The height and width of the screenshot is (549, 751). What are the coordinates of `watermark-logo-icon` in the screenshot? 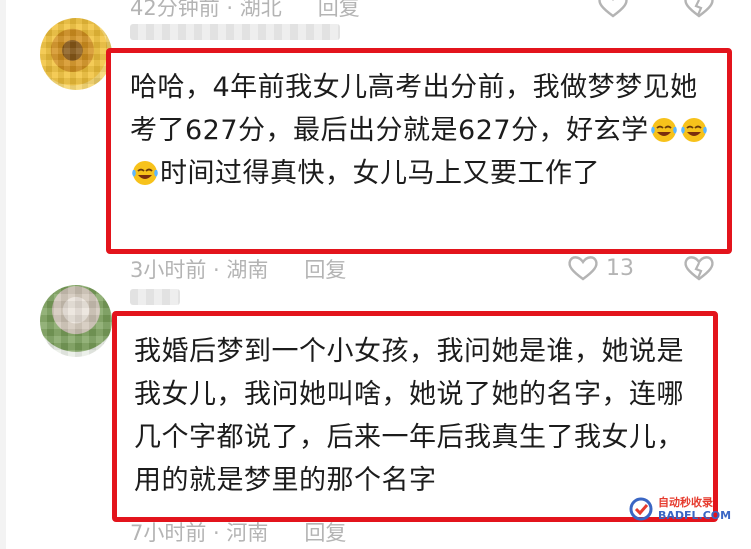 It's located at (641, 509).